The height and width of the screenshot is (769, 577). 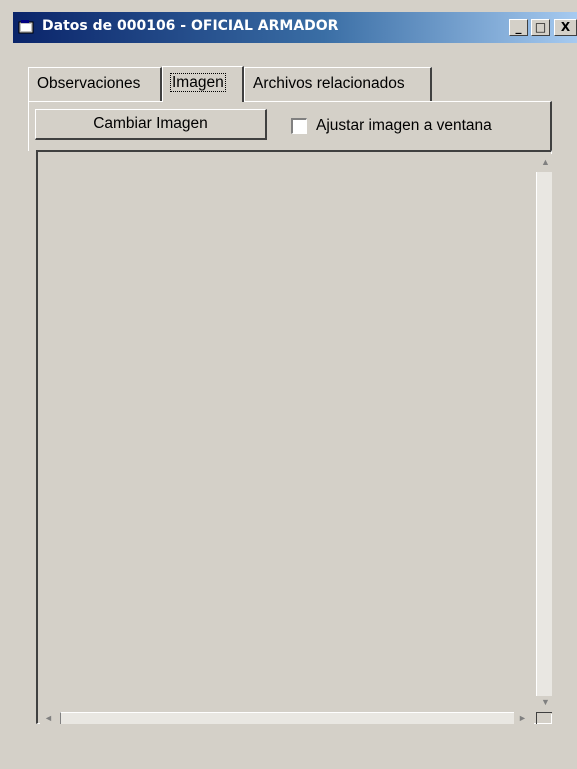 I want to click on maximize-button: □, so click(x=540, y=27).